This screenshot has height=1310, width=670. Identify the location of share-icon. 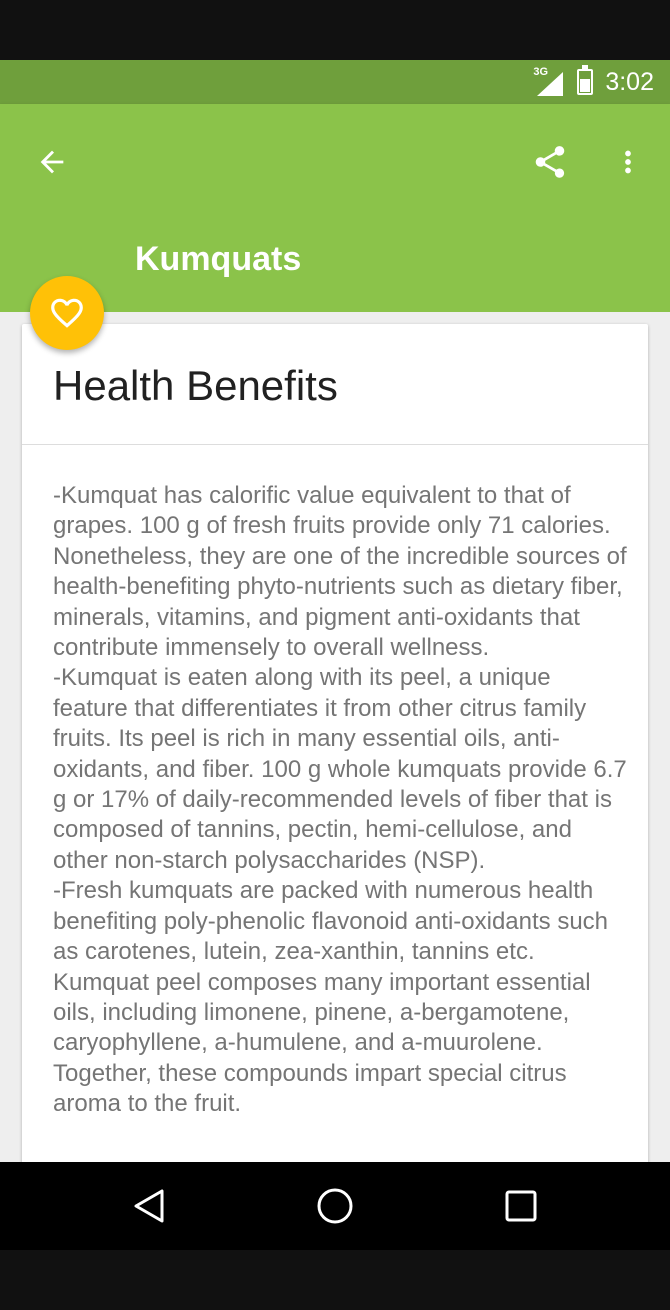
(550, 162).